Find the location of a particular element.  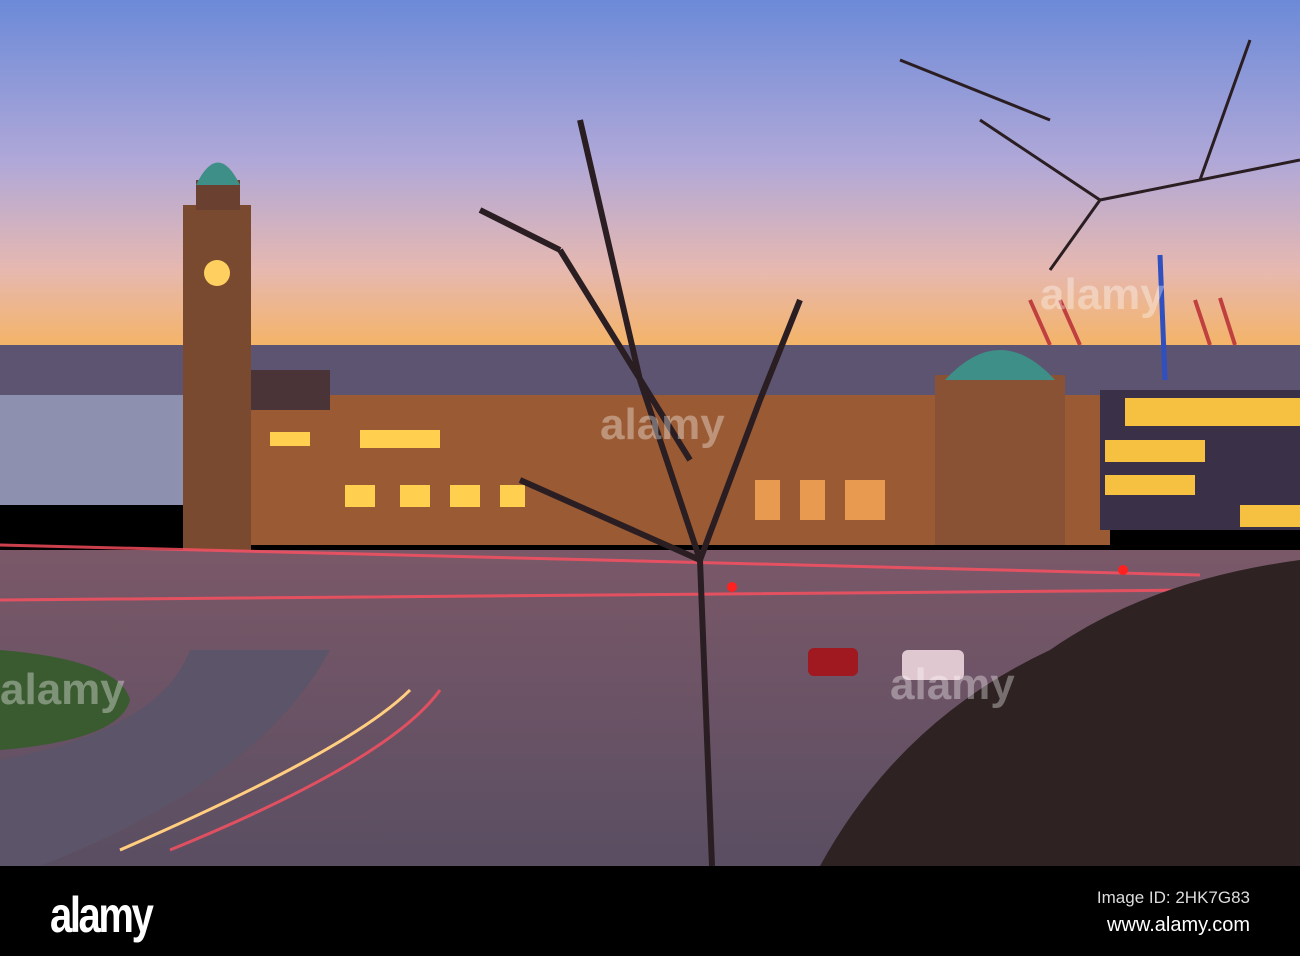

site-url: www.alamy.com is located at coordinates (1178, 925).